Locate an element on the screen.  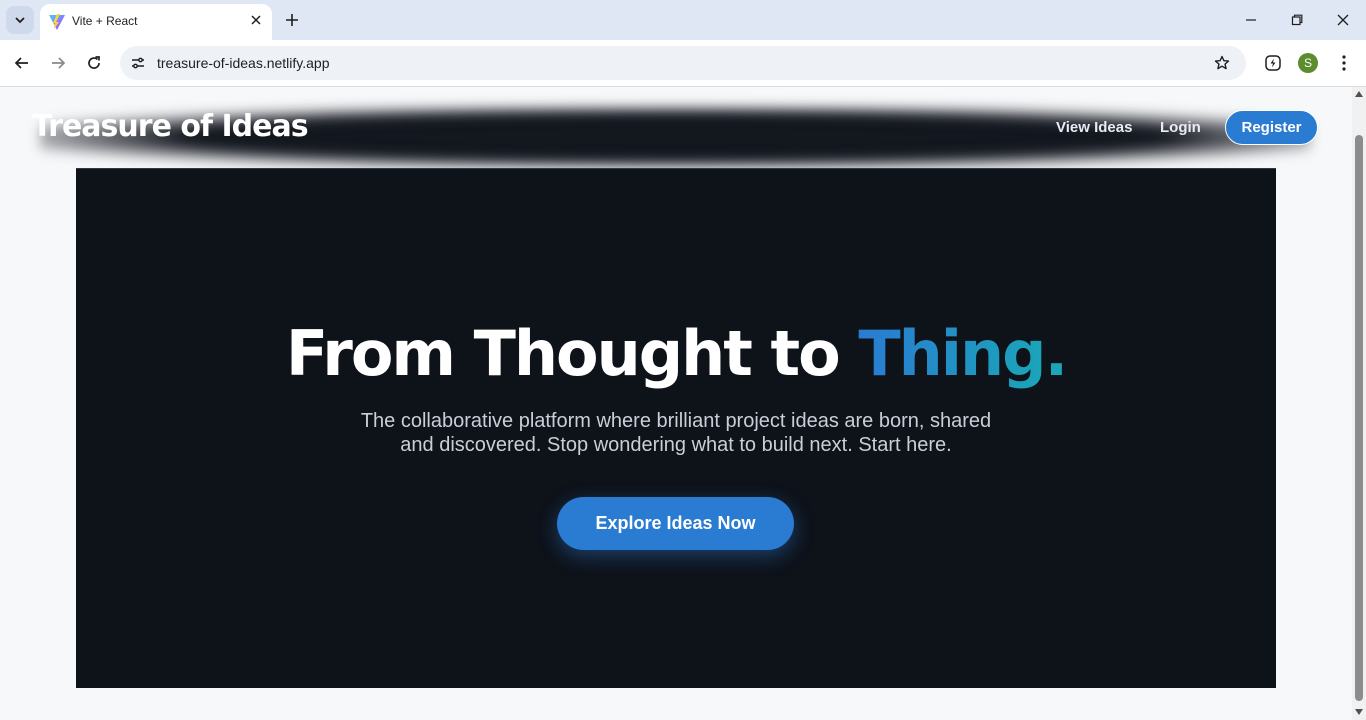
nav-login-link: Login is located at coordinates (1180, 127).